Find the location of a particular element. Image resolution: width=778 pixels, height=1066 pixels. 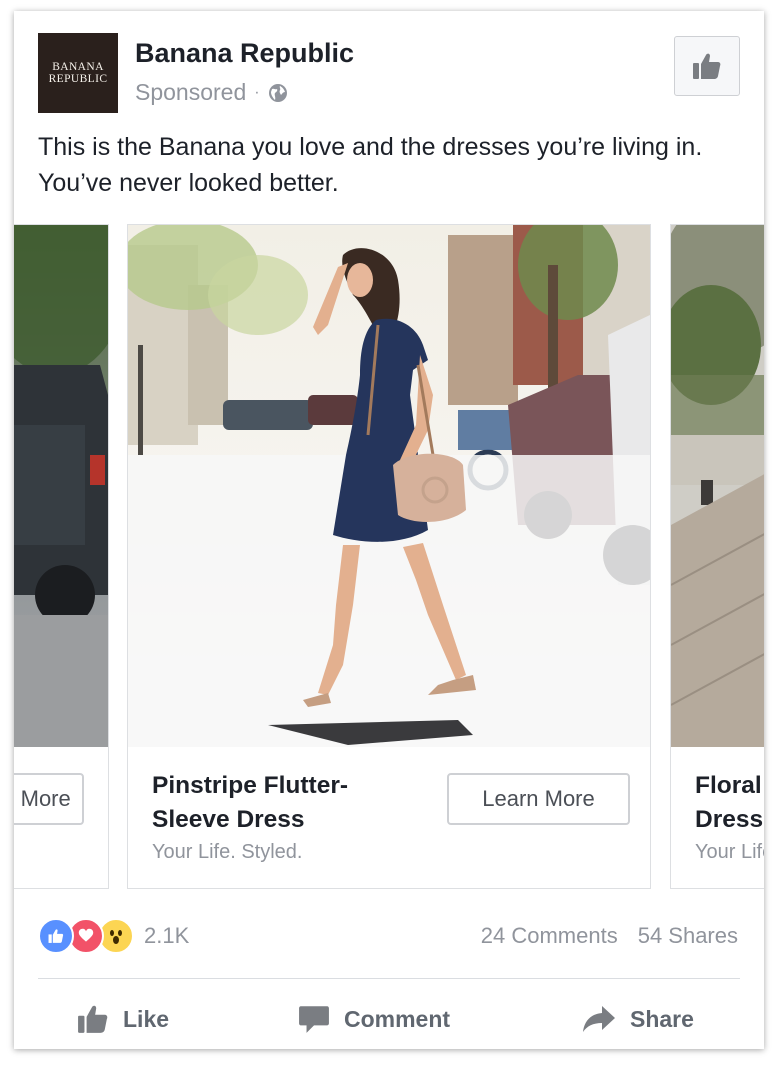

reactions-summary: 2.1K is located at coordinates (113, 936).